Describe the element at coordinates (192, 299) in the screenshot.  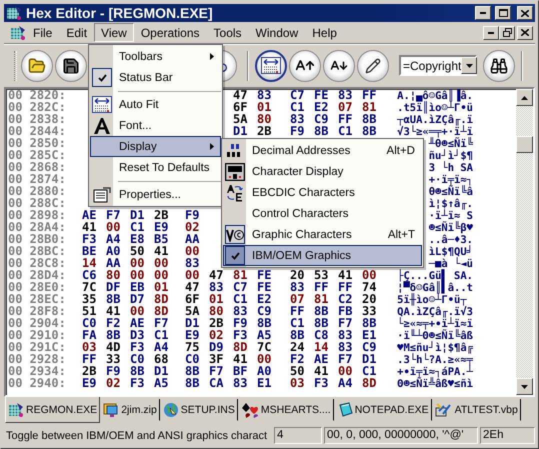
I see `hex-byte: 6F` at that location.